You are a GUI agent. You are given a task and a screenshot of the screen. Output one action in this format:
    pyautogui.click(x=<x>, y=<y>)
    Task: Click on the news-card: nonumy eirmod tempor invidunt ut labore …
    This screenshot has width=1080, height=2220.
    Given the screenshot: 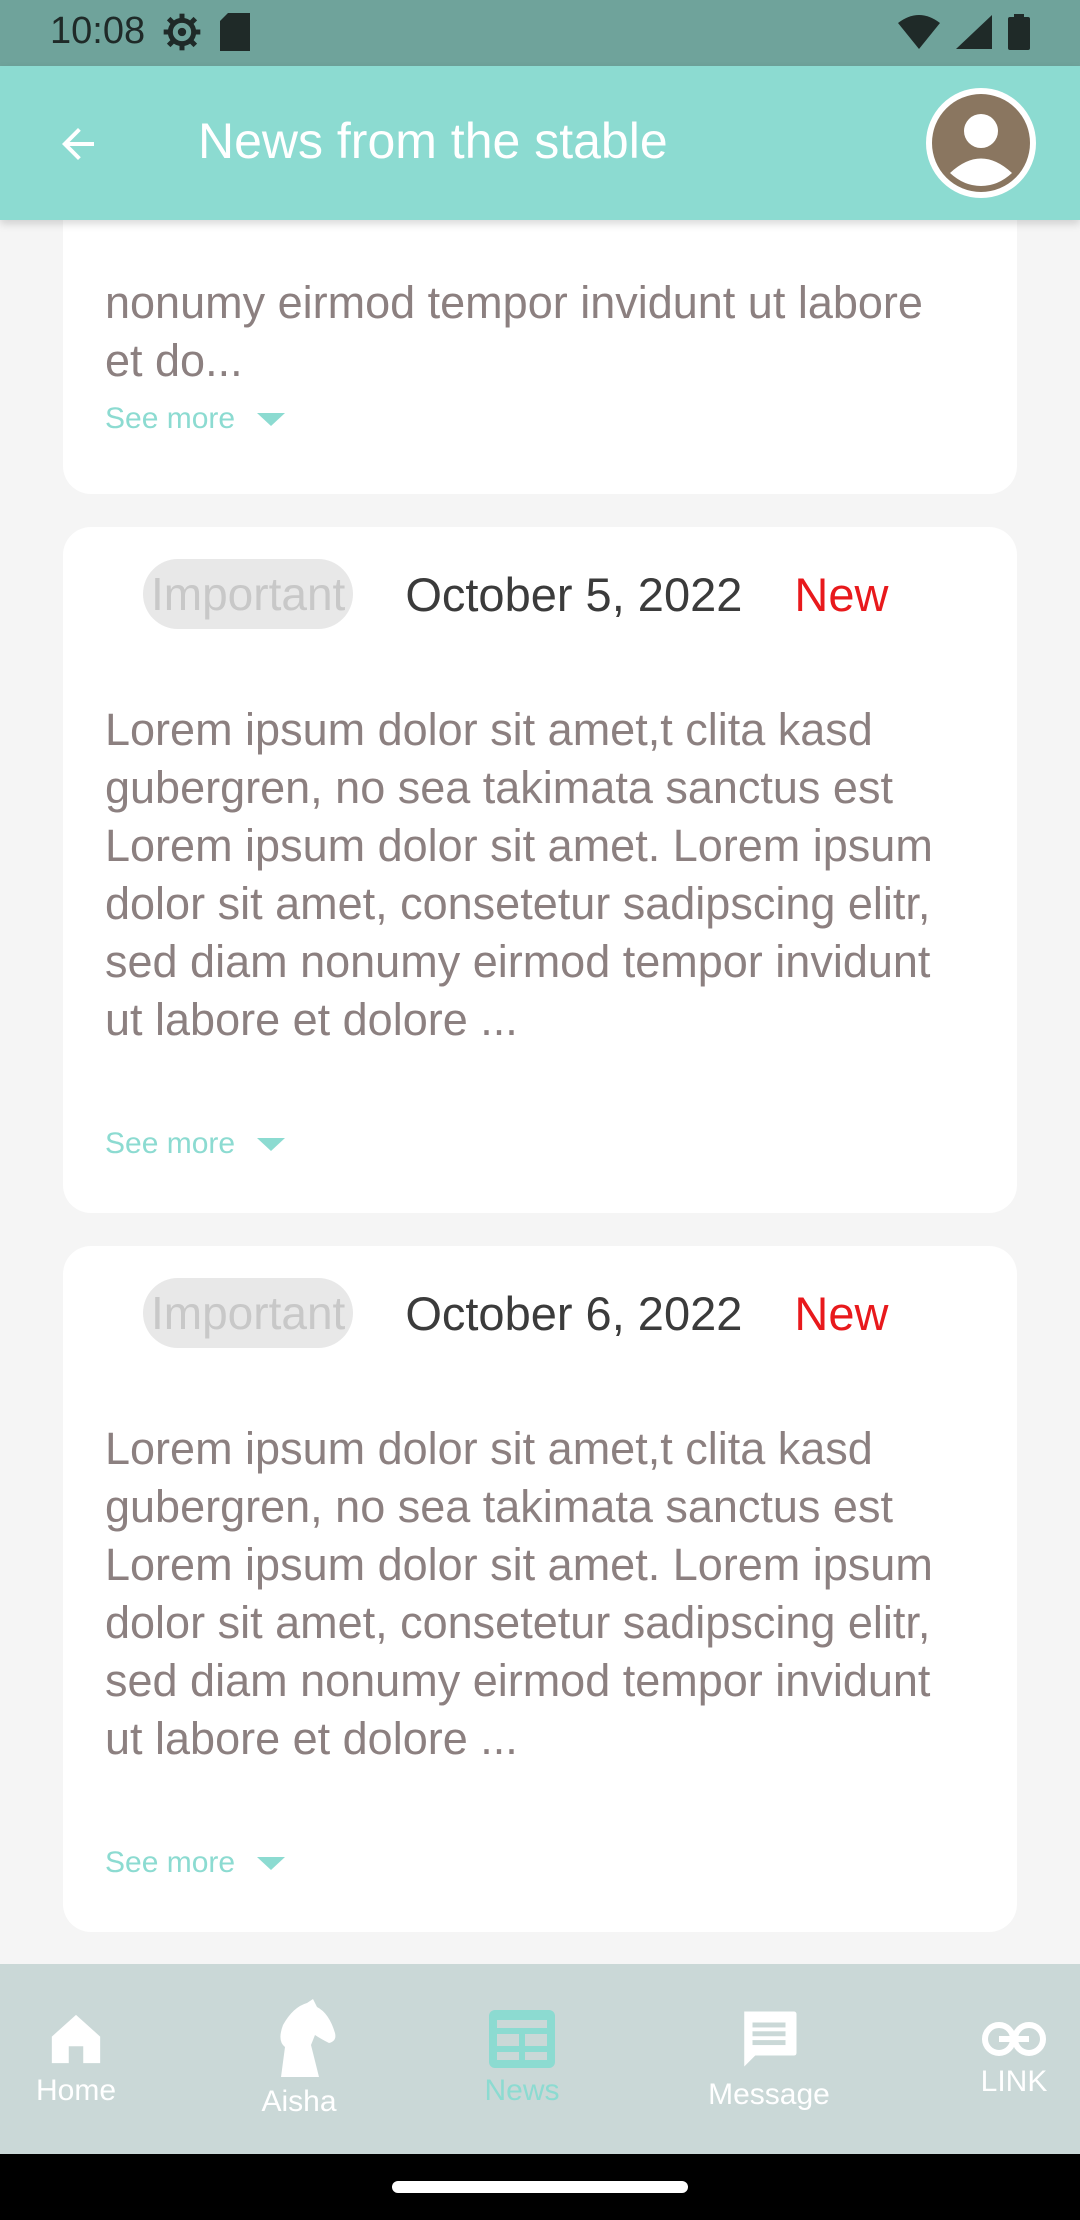 What is the action you would take?
    pyautogui.click(x=540, y=357)
    